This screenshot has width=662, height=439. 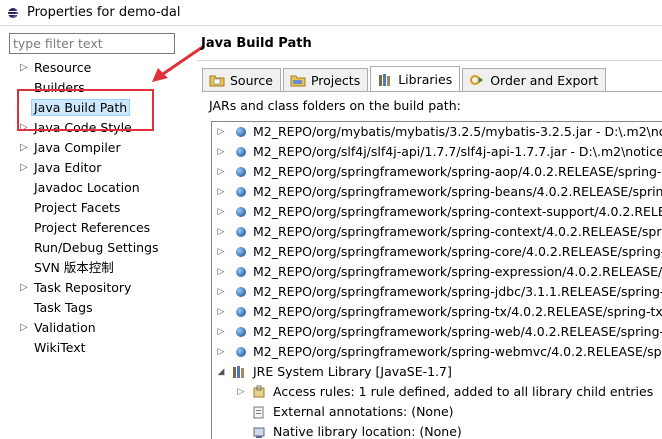 I want to click on projects-icon, so click(x=298, y=81).